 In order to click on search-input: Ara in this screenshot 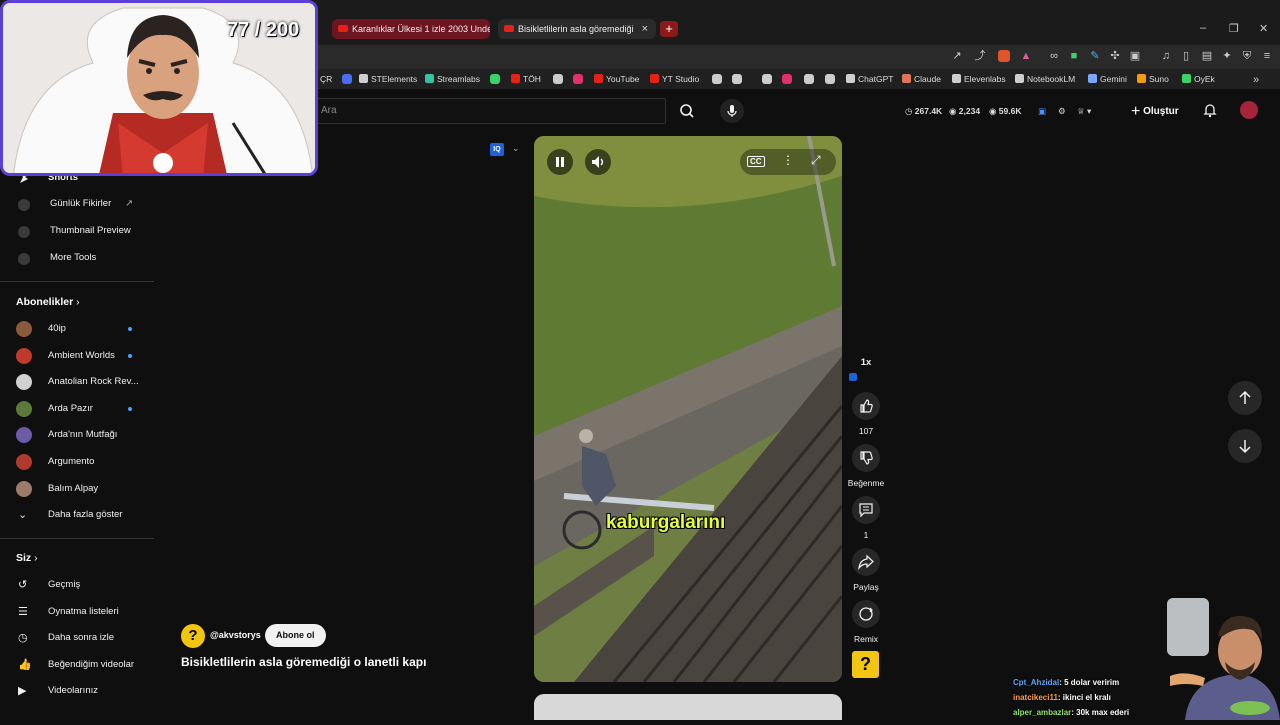, I will do `click(488, 111)`.